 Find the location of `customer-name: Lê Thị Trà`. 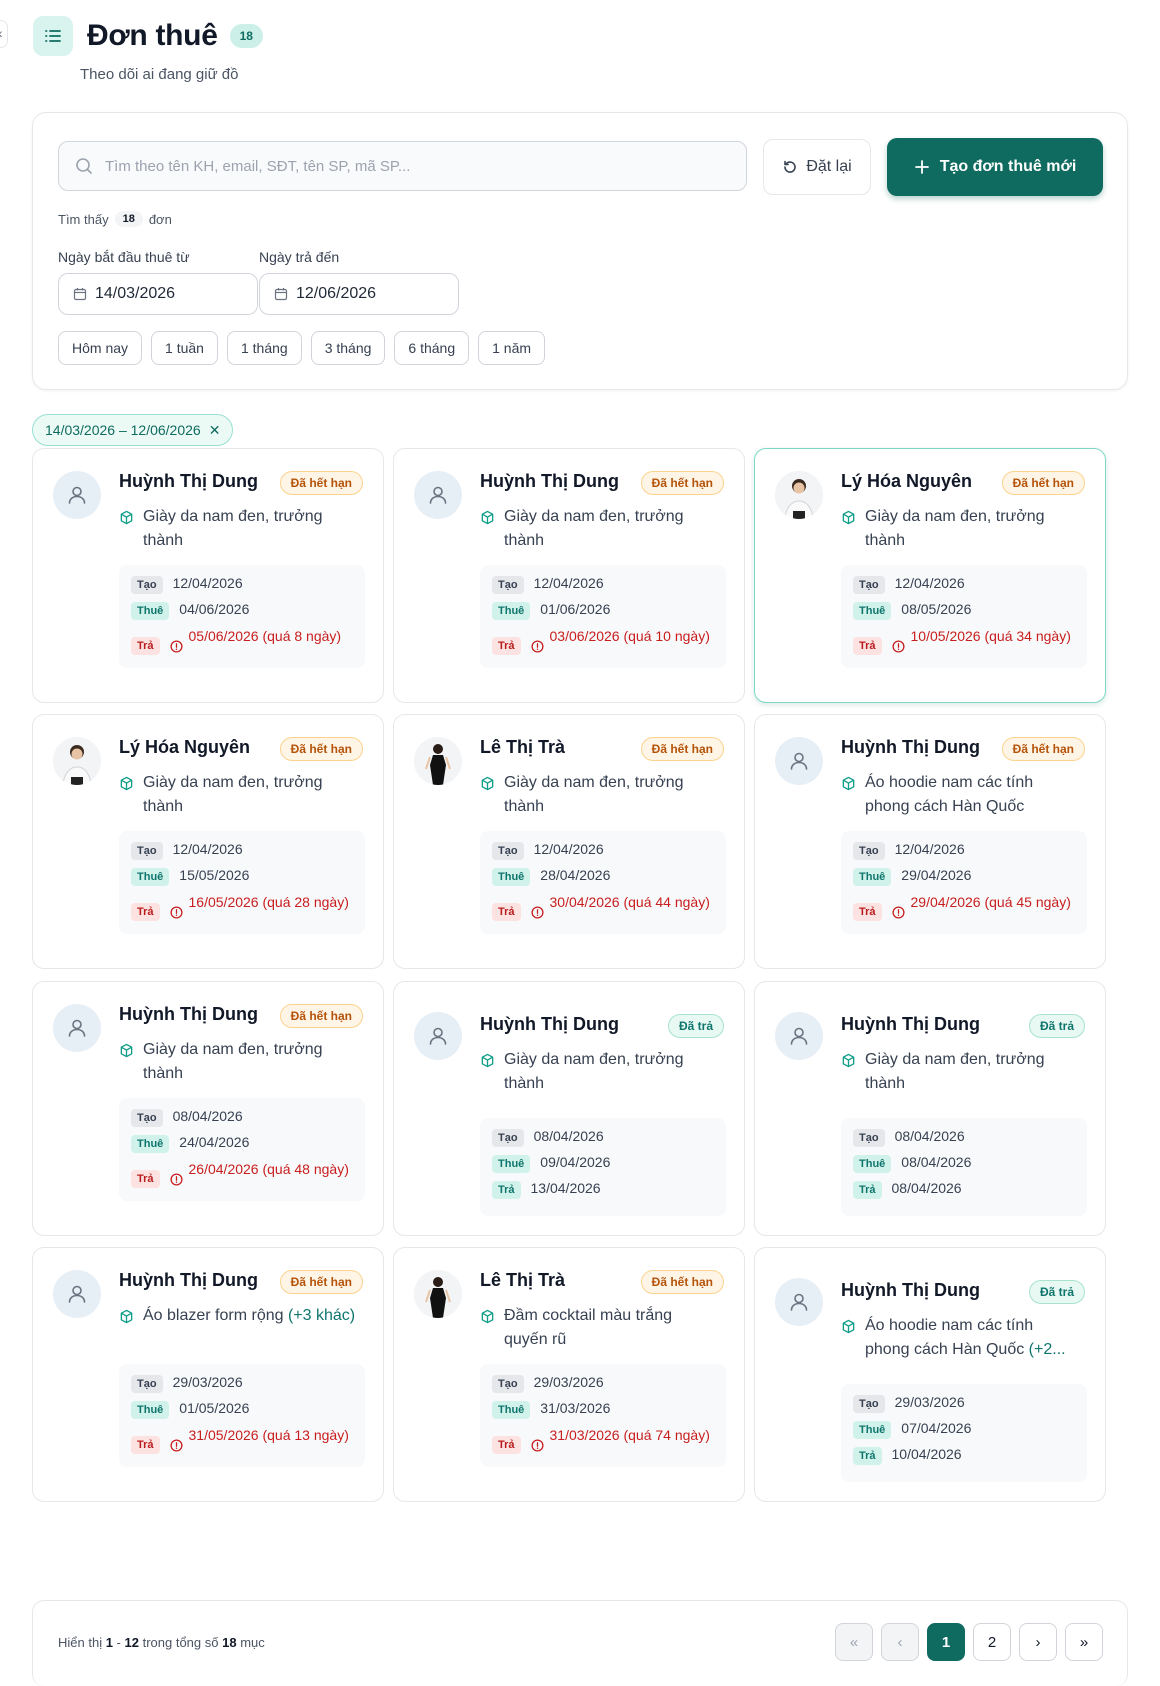

customer-name: Lê Thị Trà is located at coordinates (523, 1280).